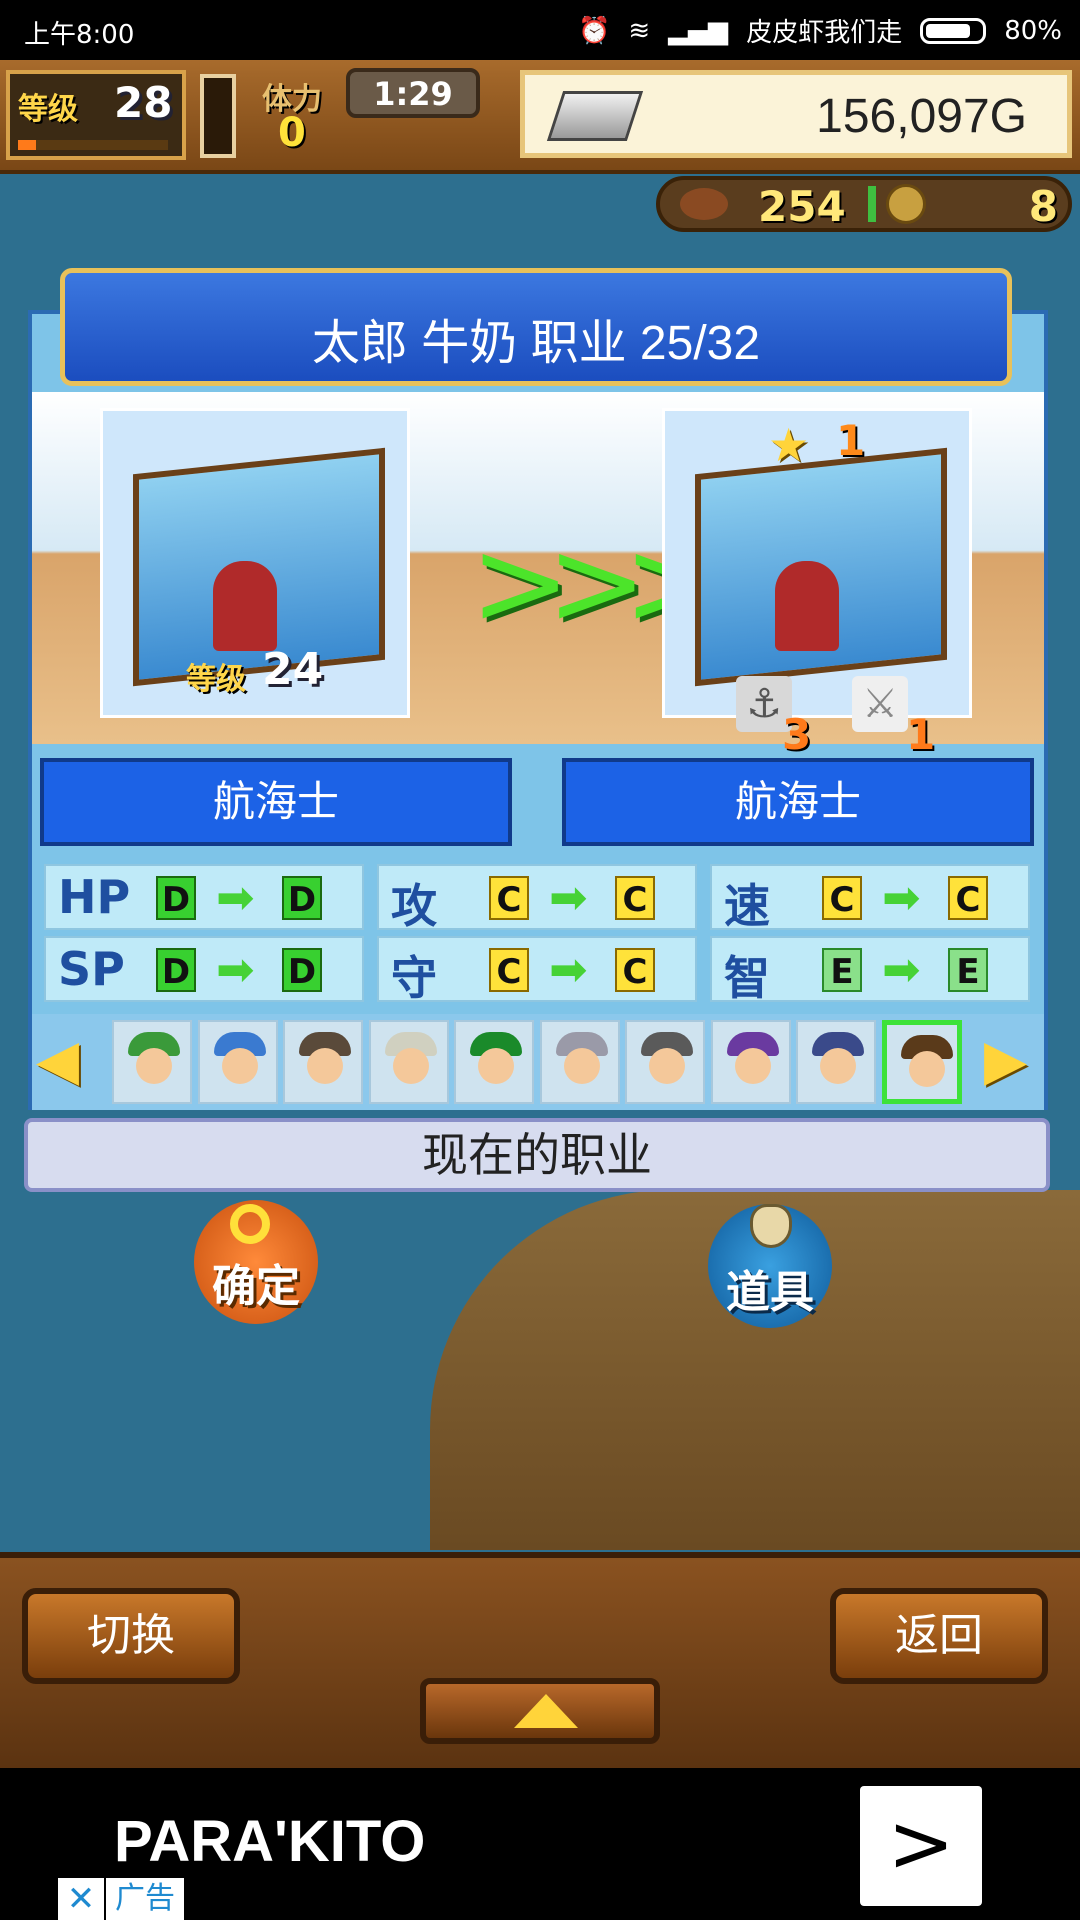  I want to click on silver-ingot-icon, so click(595, 116).